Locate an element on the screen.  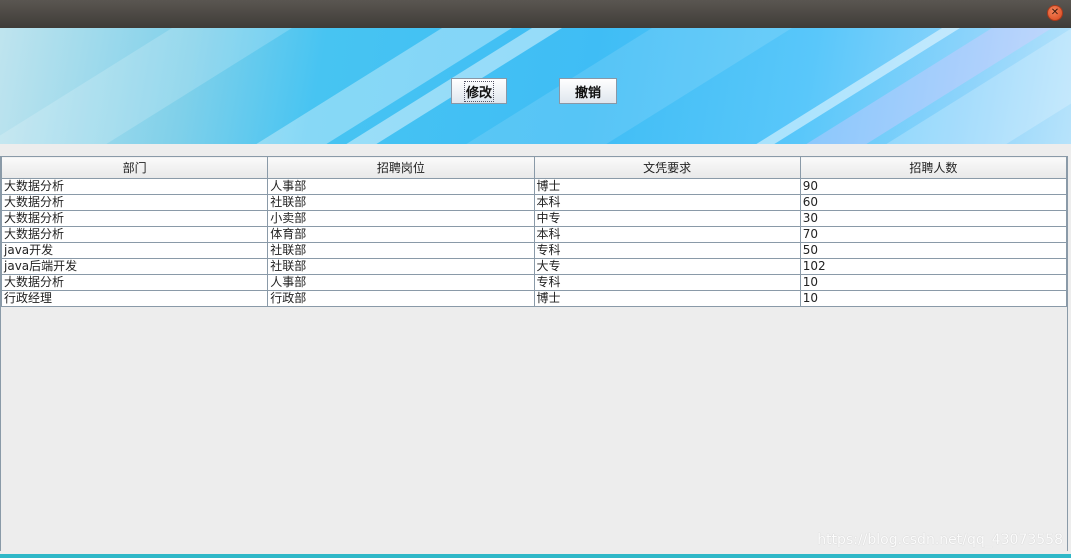
cell-position: 小卖部 is located at coordinates (401, 218).